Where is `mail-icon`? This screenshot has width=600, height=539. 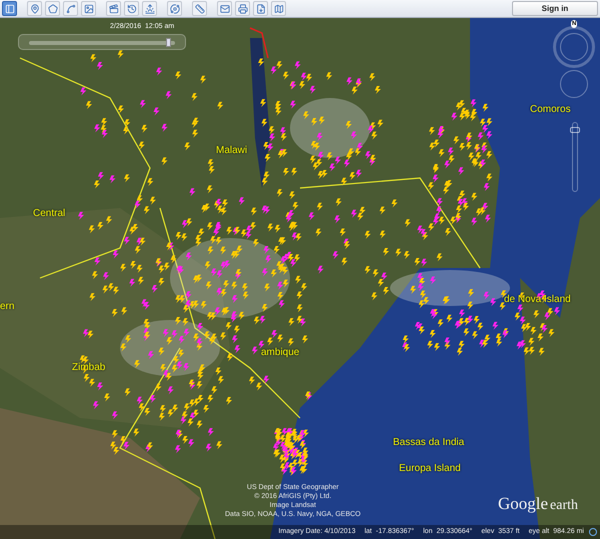 mail-icon is located at coordinates (225, 9).